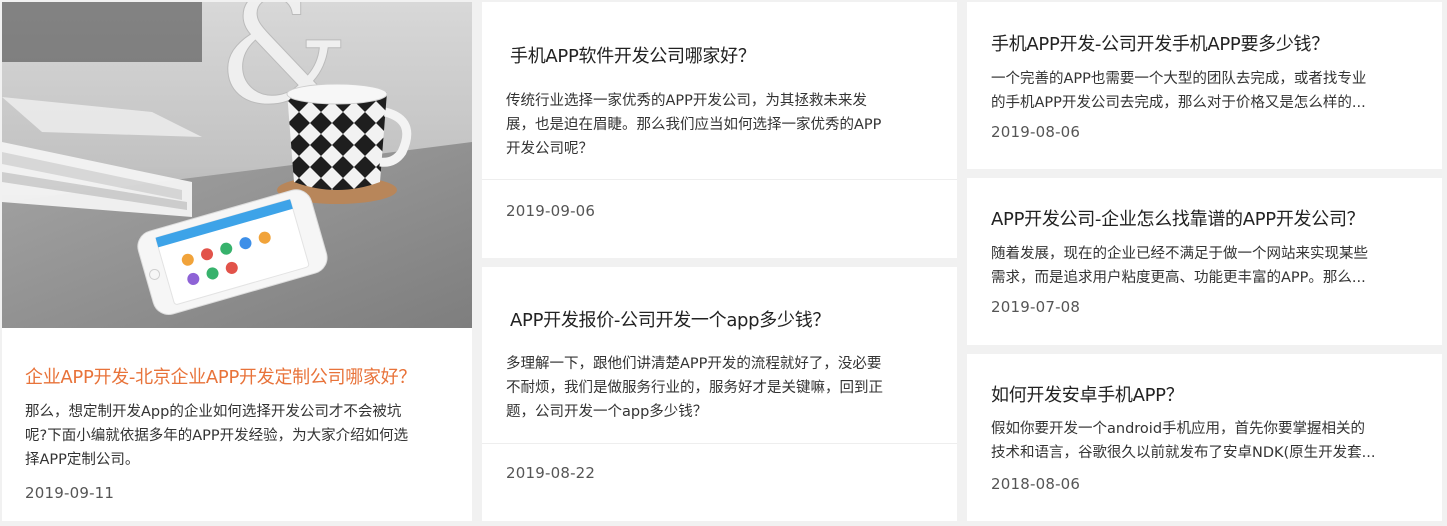  I want to click on article-date: 2019-09-06, so click(551, 211).